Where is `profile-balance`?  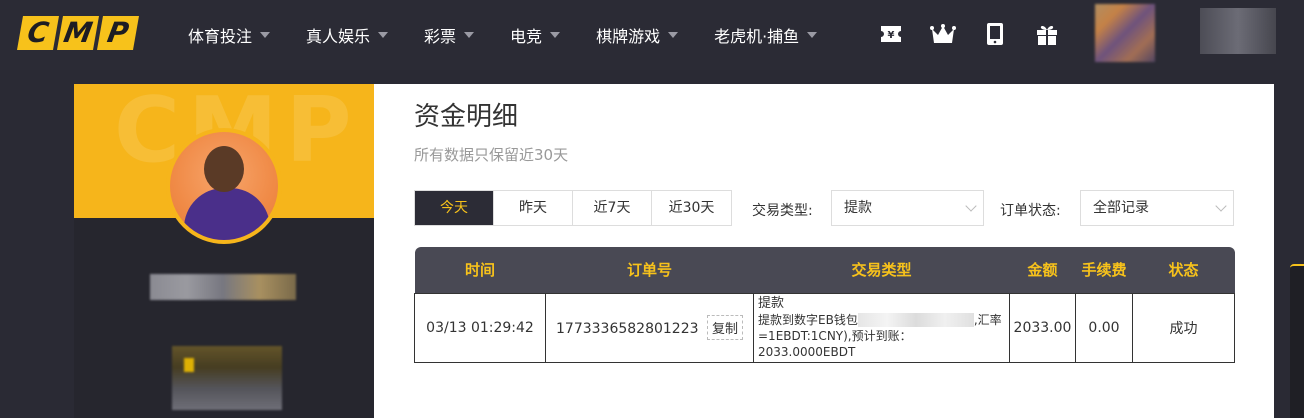 profile-balance is located at coordinates (227, 378).